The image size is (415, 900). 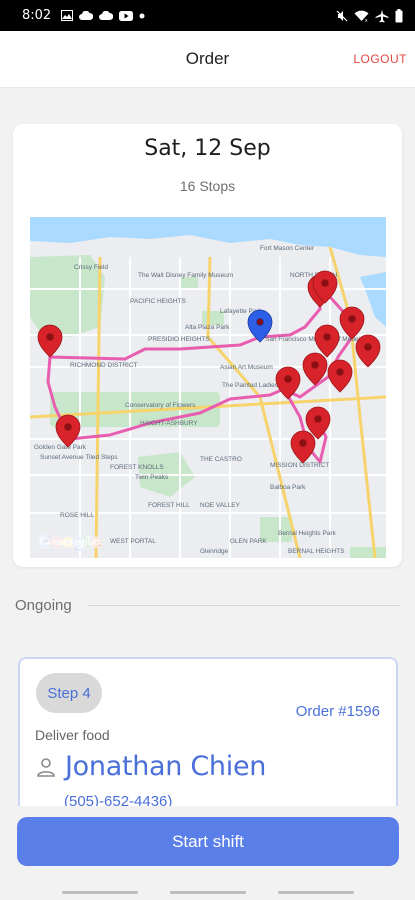 I want to click on map-label: Fort Mason Center, so click(x=287, y=248).